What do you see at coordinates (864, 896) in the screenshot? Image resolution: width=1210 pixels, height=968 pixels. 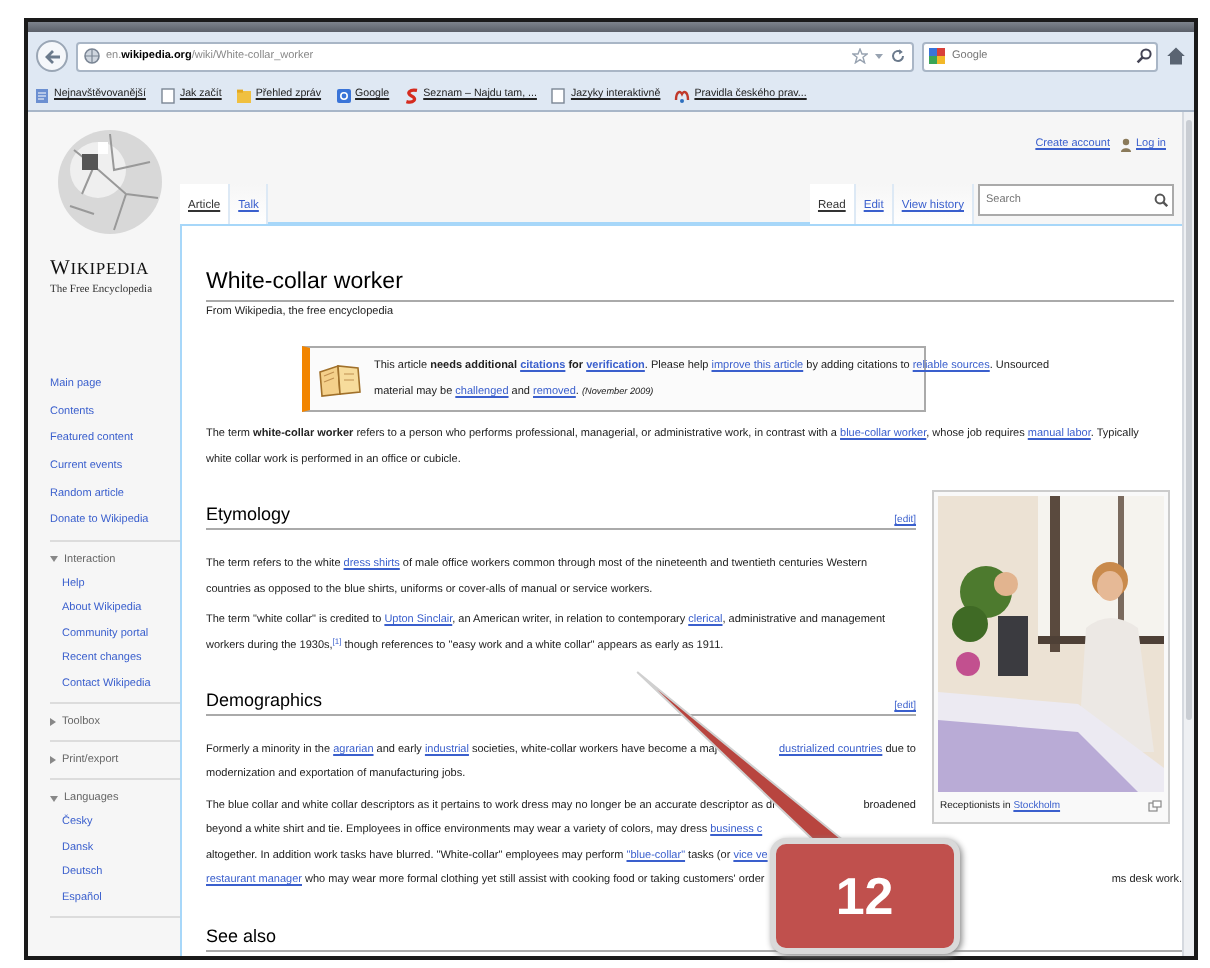 I see `step-number-callout: 12` at bounding box center [864, 896].